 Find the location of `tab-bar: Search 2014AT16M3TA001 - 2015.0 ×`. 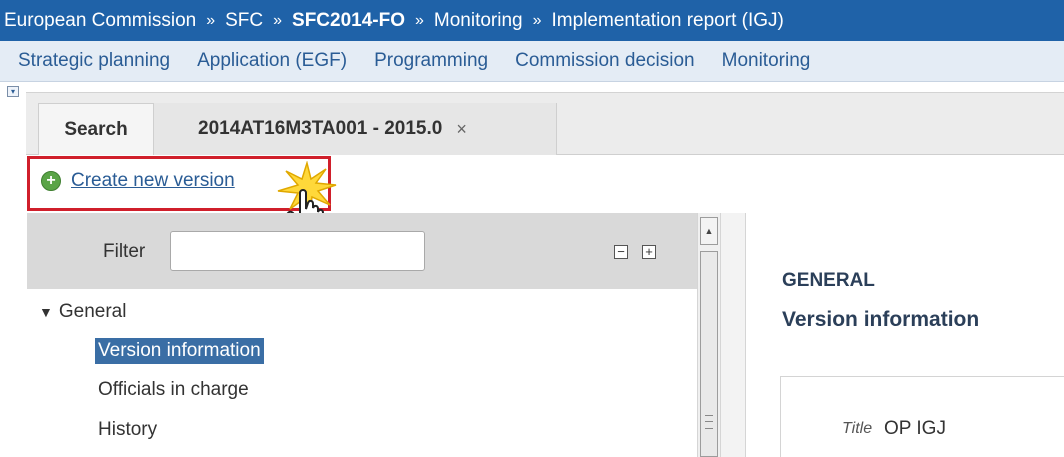

tab-bar: Search 2014AT16M3TA001 - 2015.0 × is located at coordinates (545, 123).